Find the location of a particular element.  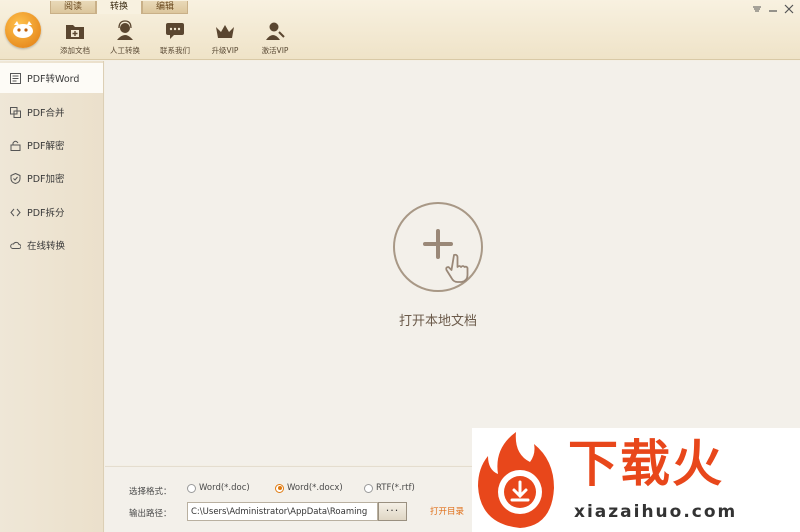

contact-us-button: 联系我们 is located at coordinates (175, 37).